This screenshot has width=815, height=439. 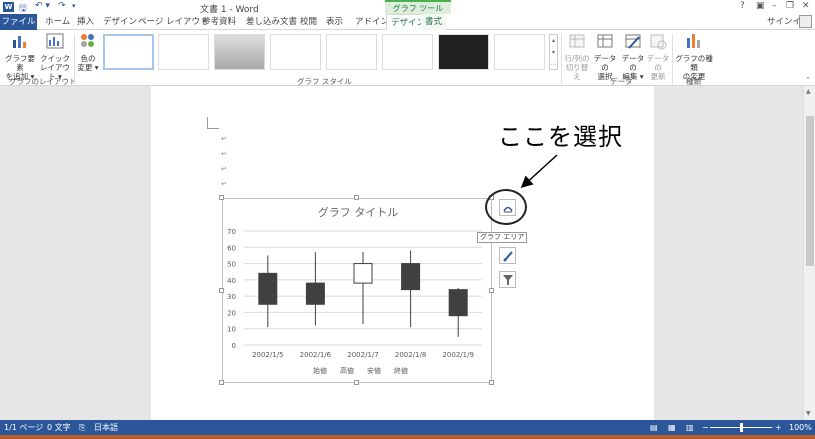 I want to click on annotation-circle, so click(x=506, y=207).